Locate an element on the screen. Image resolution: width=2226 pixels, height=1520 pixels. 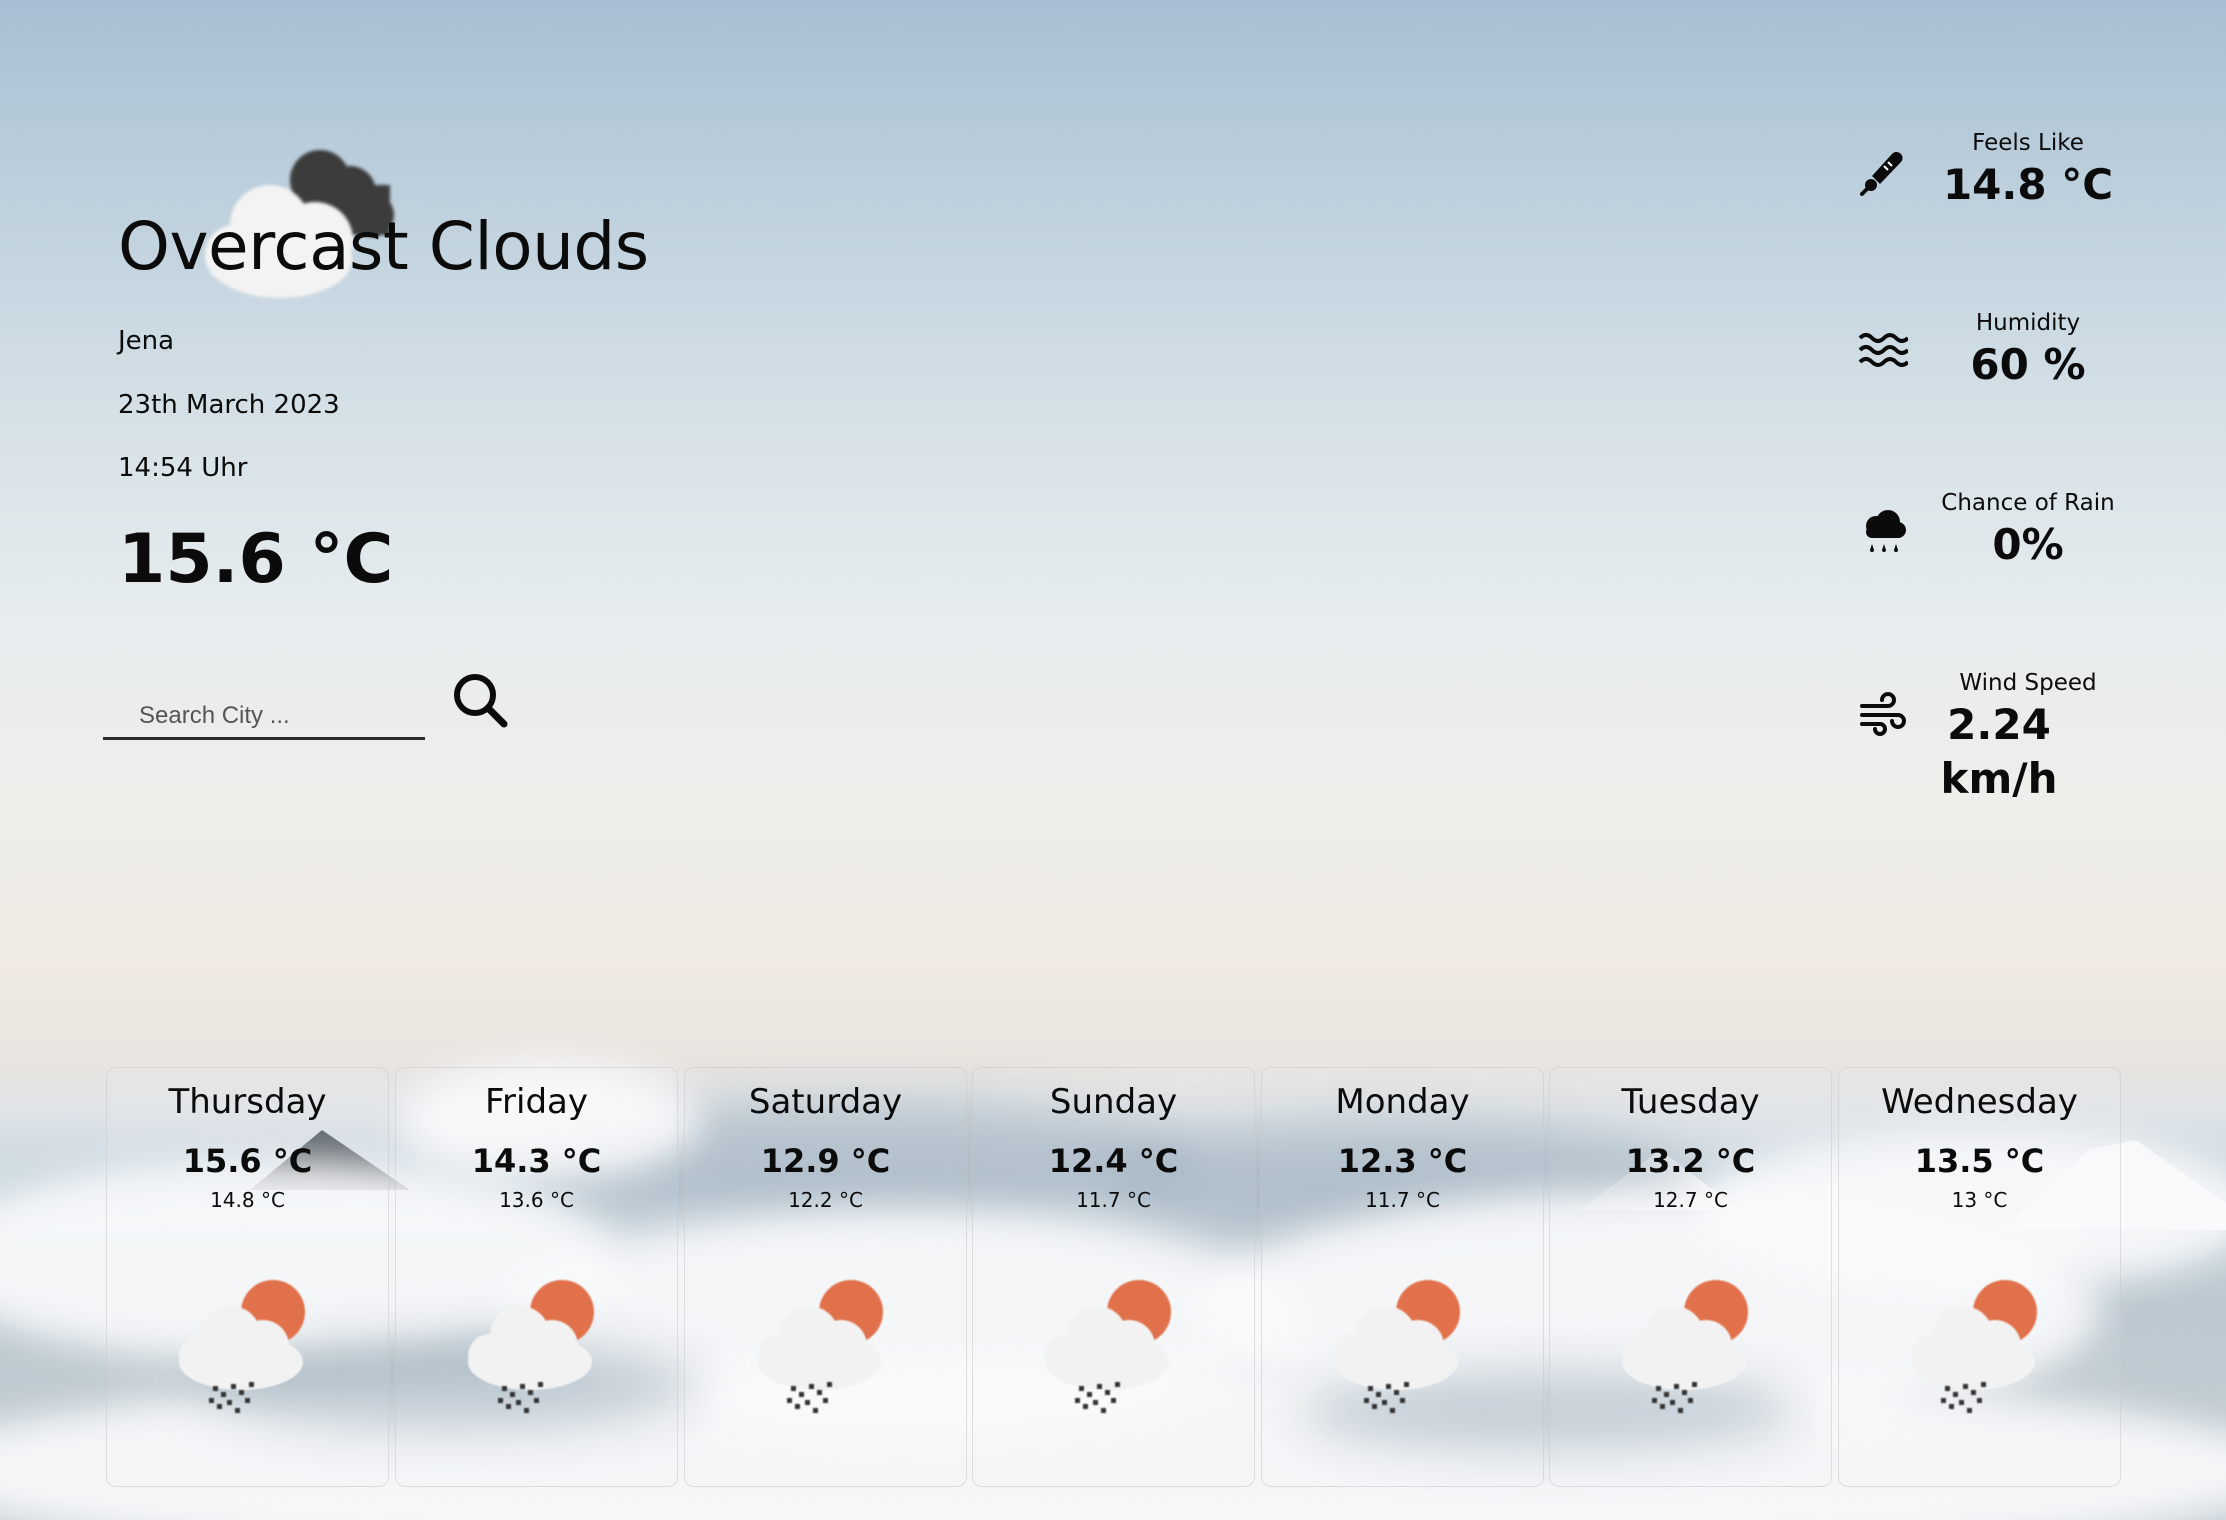
current-time: 14:54 Uhr is located at coordinates (183, 468).